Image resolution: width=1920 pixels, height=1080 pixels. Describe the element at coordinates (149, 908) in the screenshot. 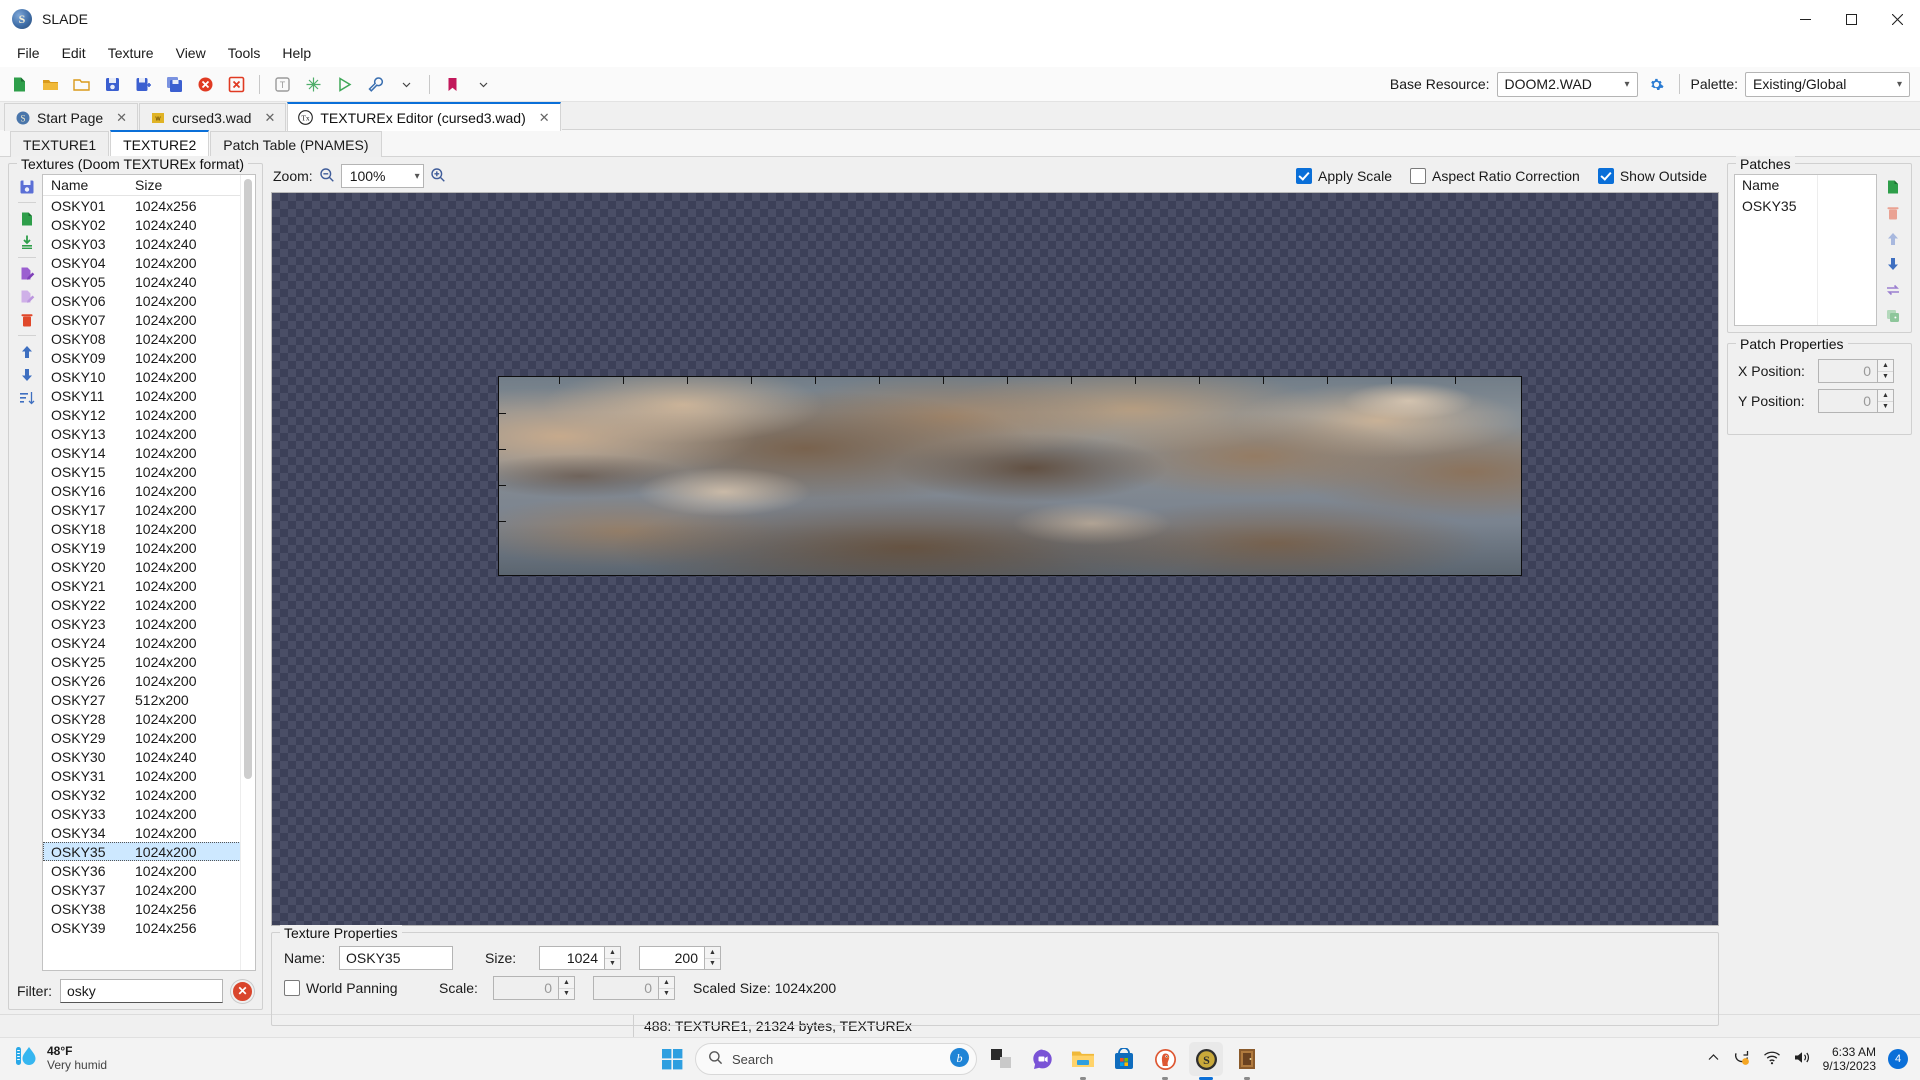

I see `table-row: OSKY38 1024x256` at that location.